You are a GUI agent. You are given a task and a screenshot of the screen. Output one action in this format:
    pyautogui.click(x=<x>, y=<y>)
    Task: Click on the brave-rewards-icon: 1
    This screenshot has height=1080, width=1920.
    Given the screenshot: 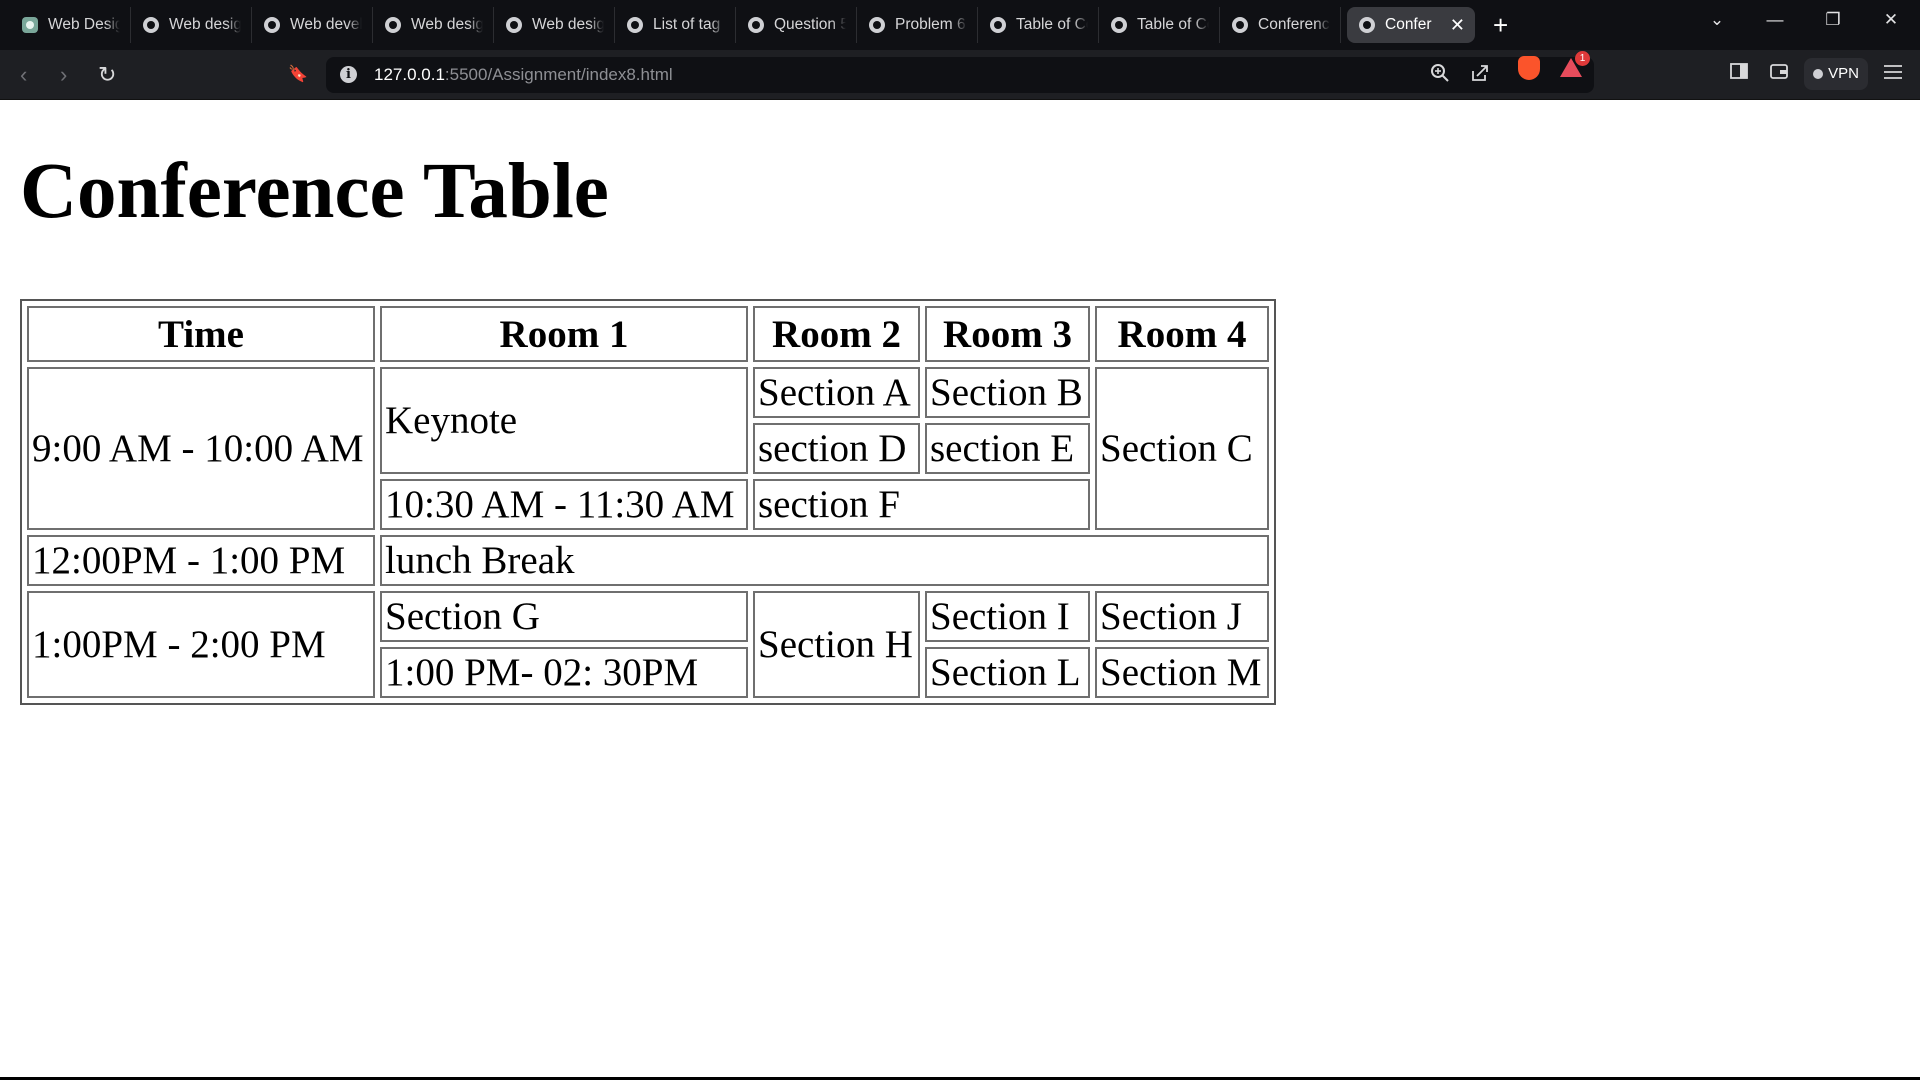 What is the action you would take?
    pyautogui.click(x=1575, y=64)
    